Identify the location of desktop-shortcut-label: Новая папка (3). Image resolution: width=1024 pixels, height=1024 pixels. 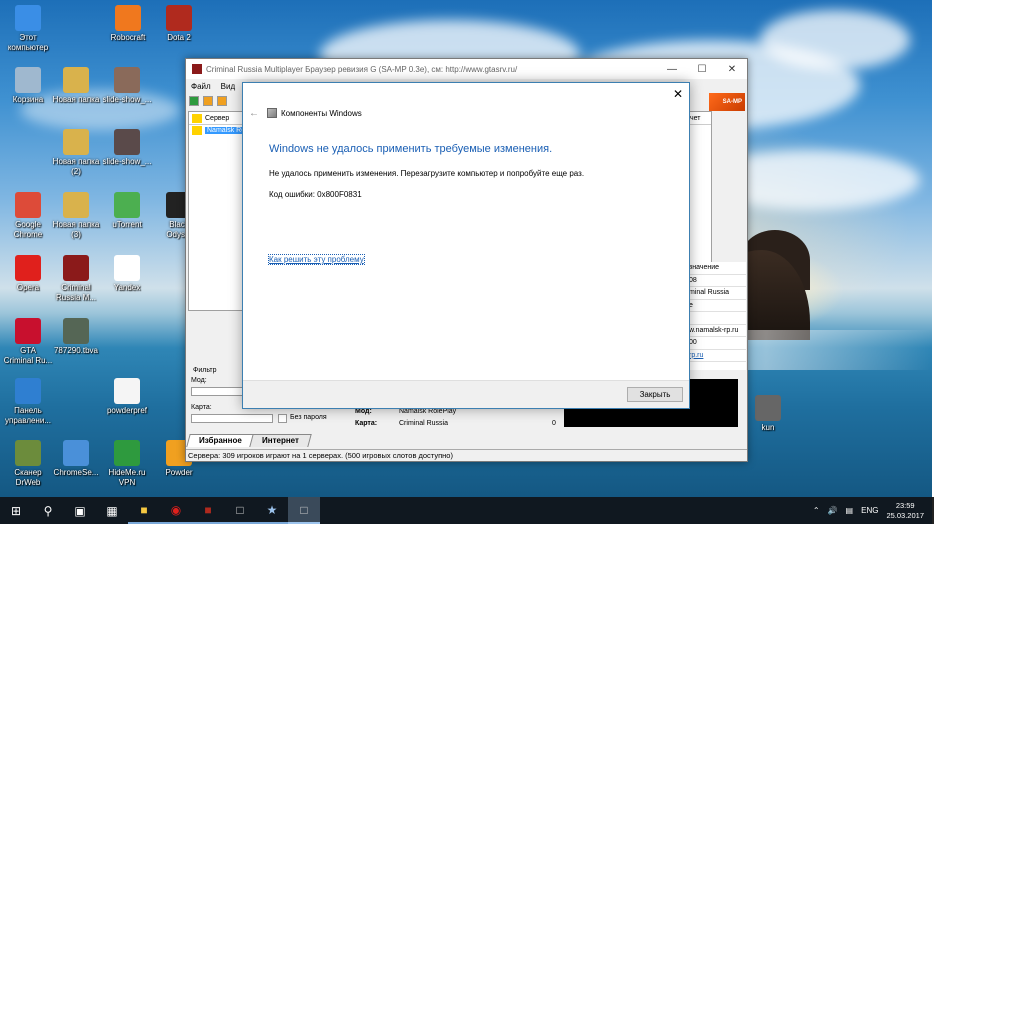
(76, 229).